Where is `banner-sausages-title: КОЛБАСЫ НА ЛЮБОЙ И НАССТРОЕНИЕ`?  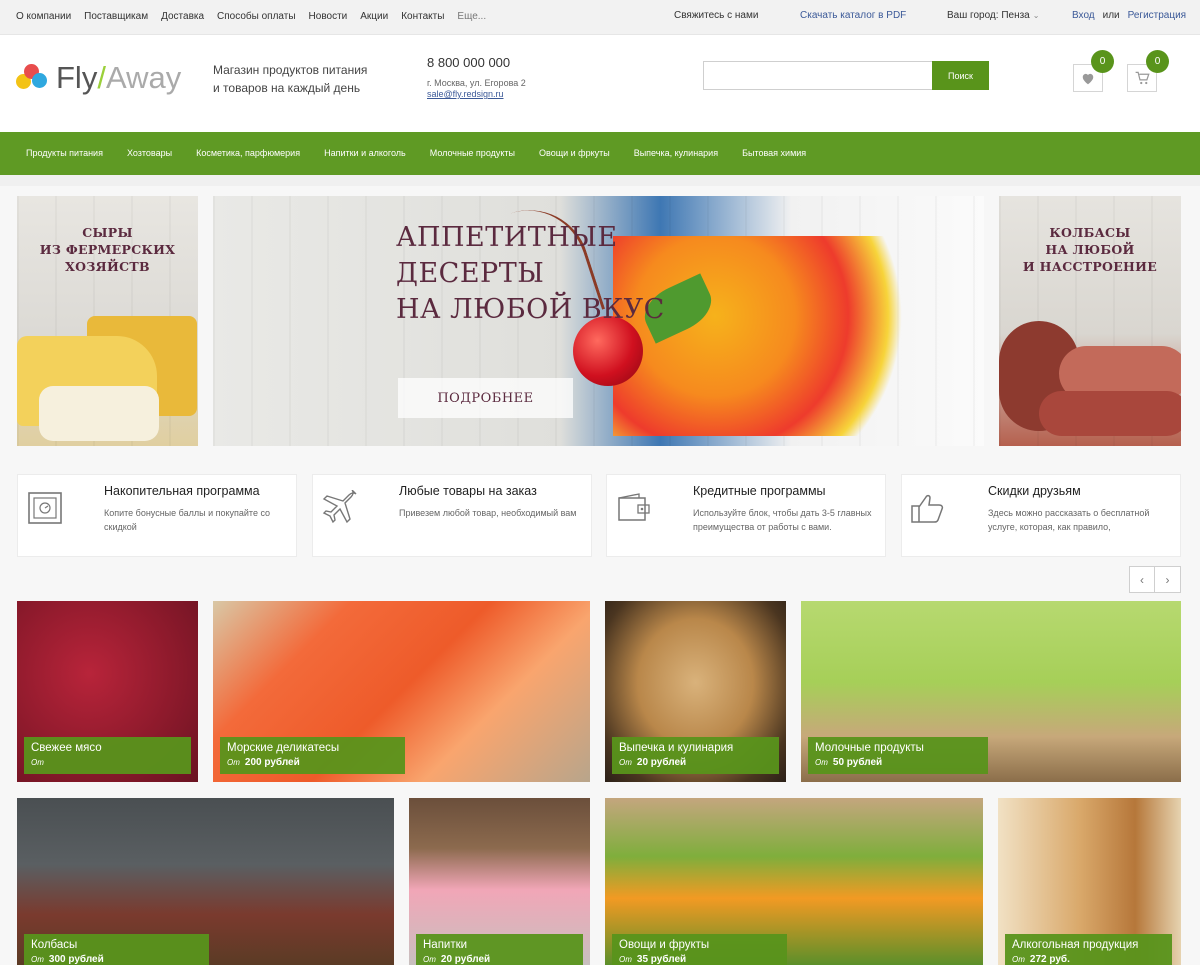
banner-sausages-title: КОЛБАСЫ НА ЛЮБОЙ И НАССТРОЕНИЕ is located at coordinates (1090, 249).